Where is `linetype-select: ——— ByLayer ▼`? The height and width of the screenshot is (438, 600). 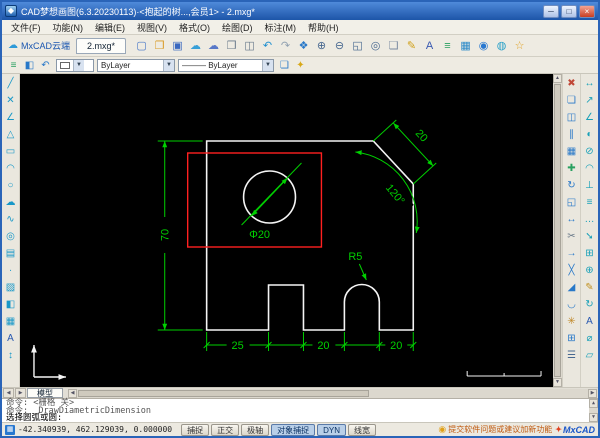
linetype-select: ——— ByLayer ▼ is located at coordinates (226, 65).